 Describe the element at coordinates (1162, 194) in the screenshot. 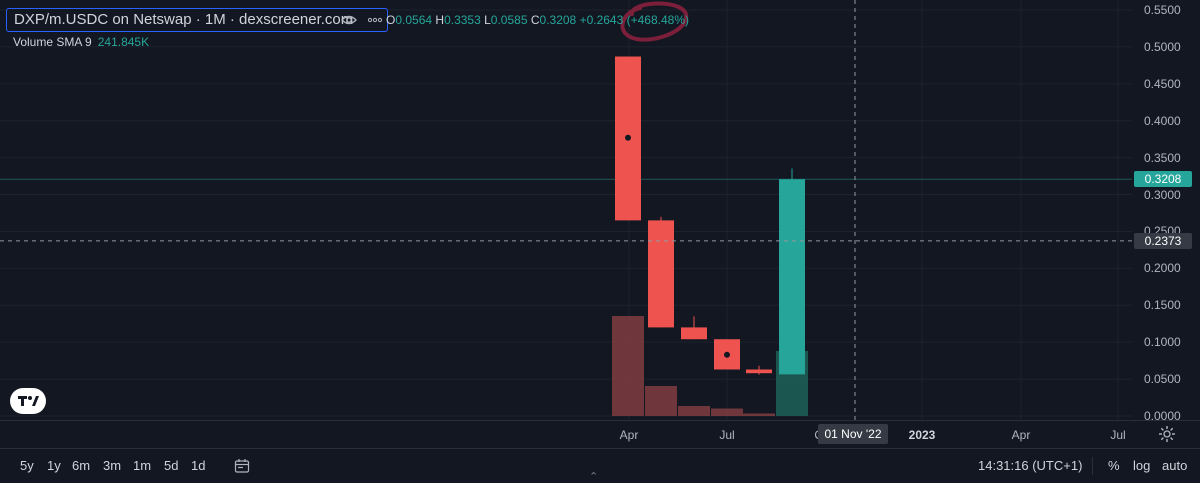

I see `price-tick: 0.3000` at that location.